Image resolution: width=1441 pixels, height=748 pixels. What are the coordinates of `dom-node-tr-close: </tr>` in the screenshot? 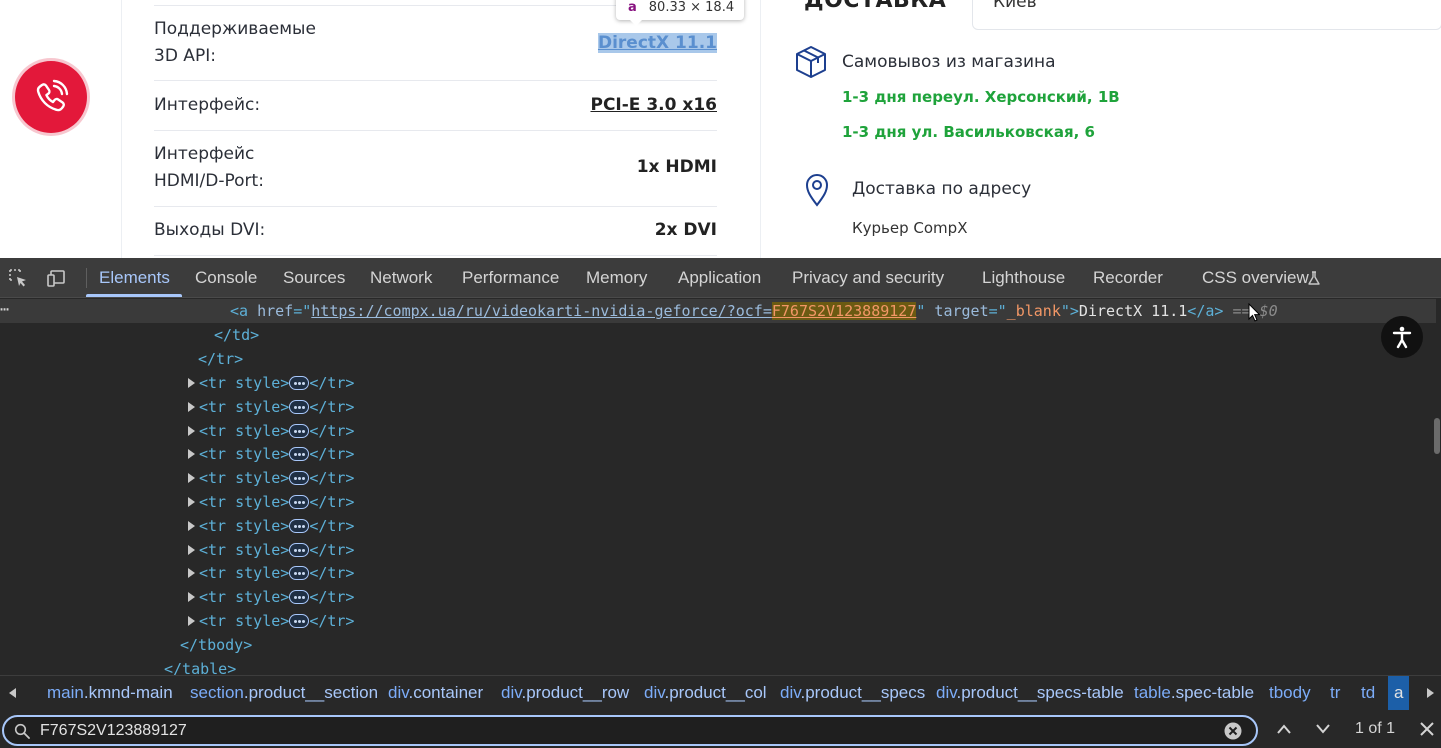 It's located at (220, 359).